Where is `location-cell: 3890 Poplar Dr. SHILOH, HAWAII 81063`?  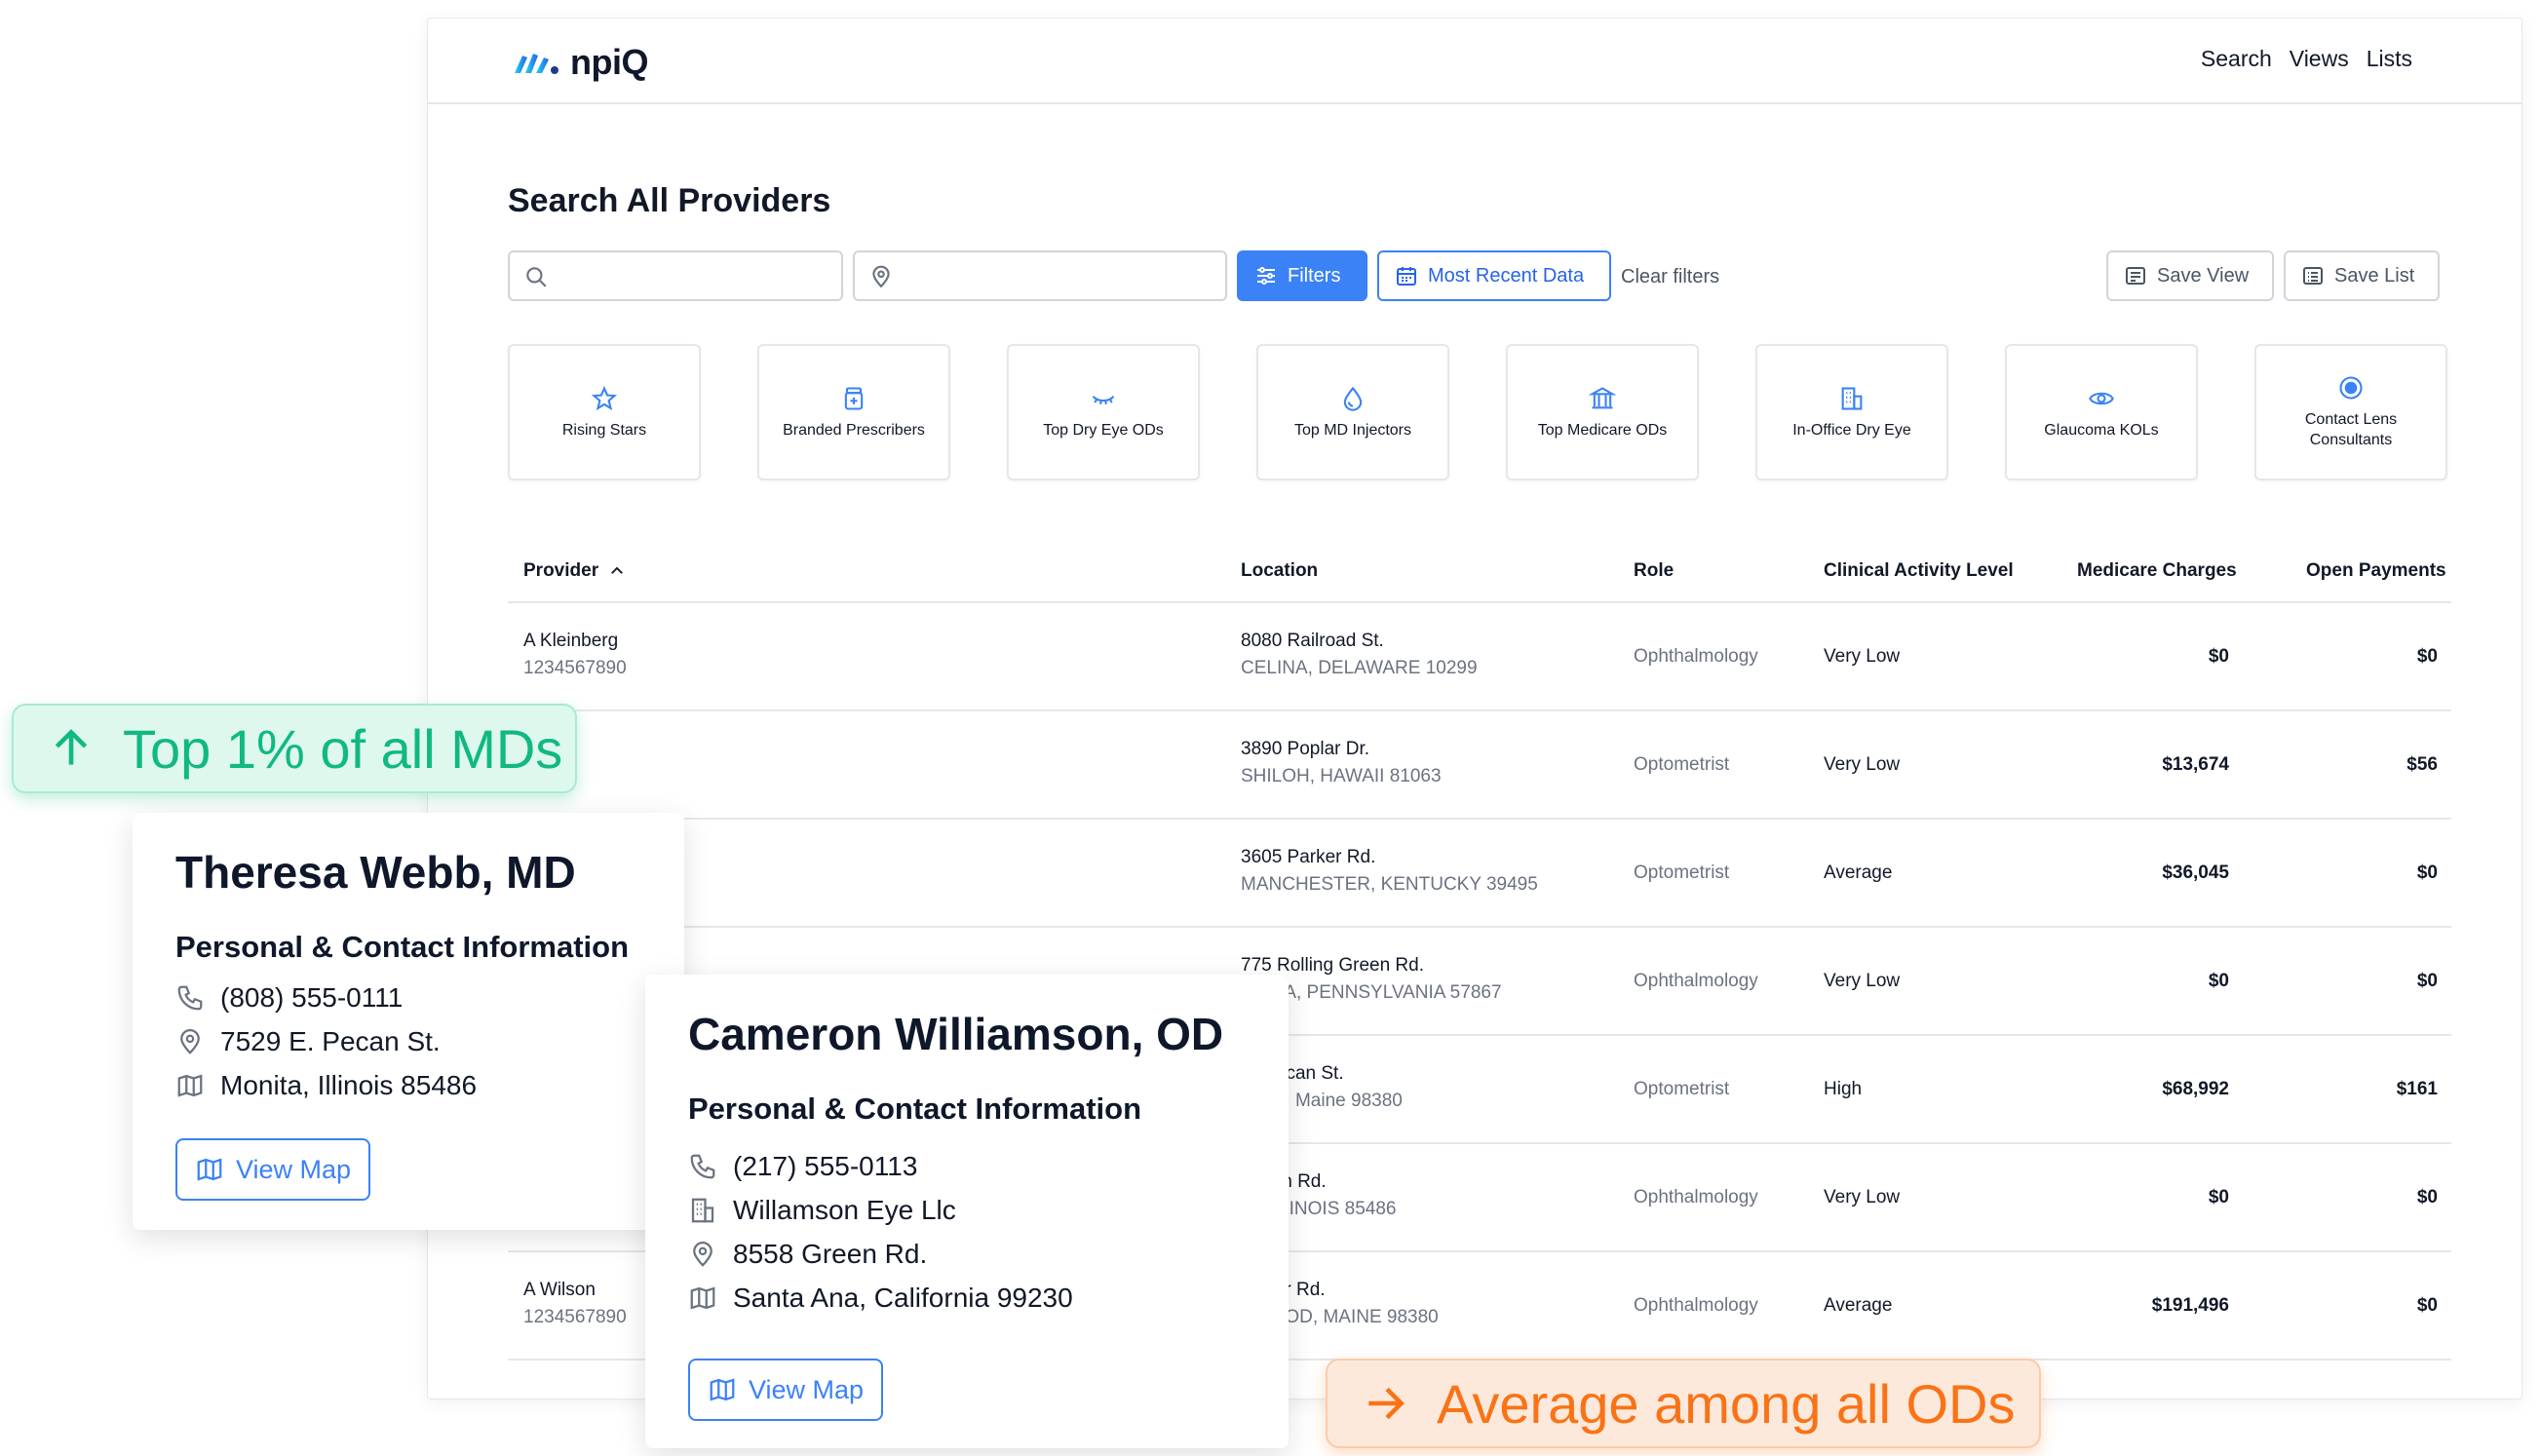 location-cell: 3890 Poplar Dr. SHILOH, HAWAII 81063 is located at coordinates (1341, 763).